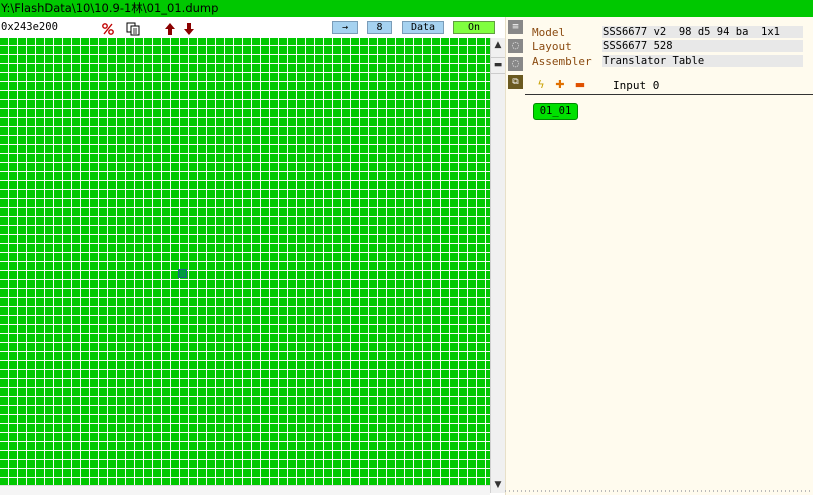 The image size is (813, 495). Describe the element at coordinates (474, 27) in the screenshot. I see `on-toggle-button: On` at that location.